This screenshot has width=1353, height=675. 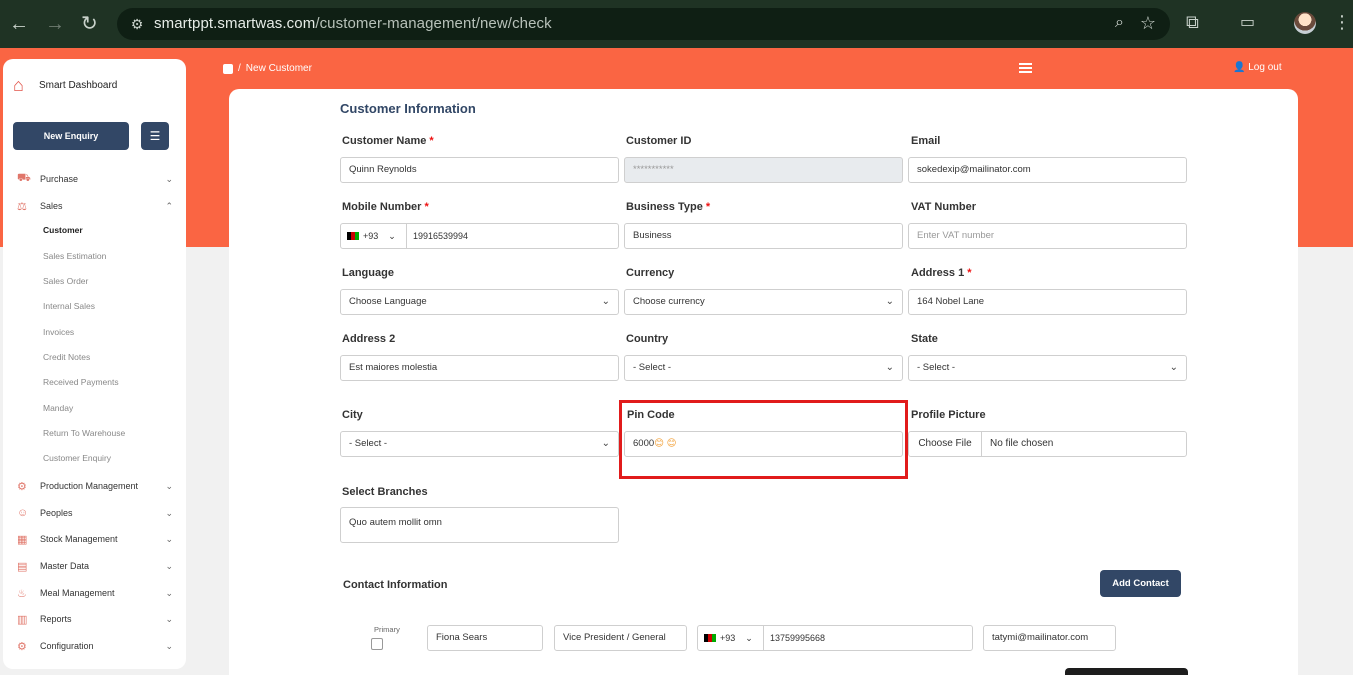 I want to click on breadcrumb-current: New Customer, so click(x=278, y=68).